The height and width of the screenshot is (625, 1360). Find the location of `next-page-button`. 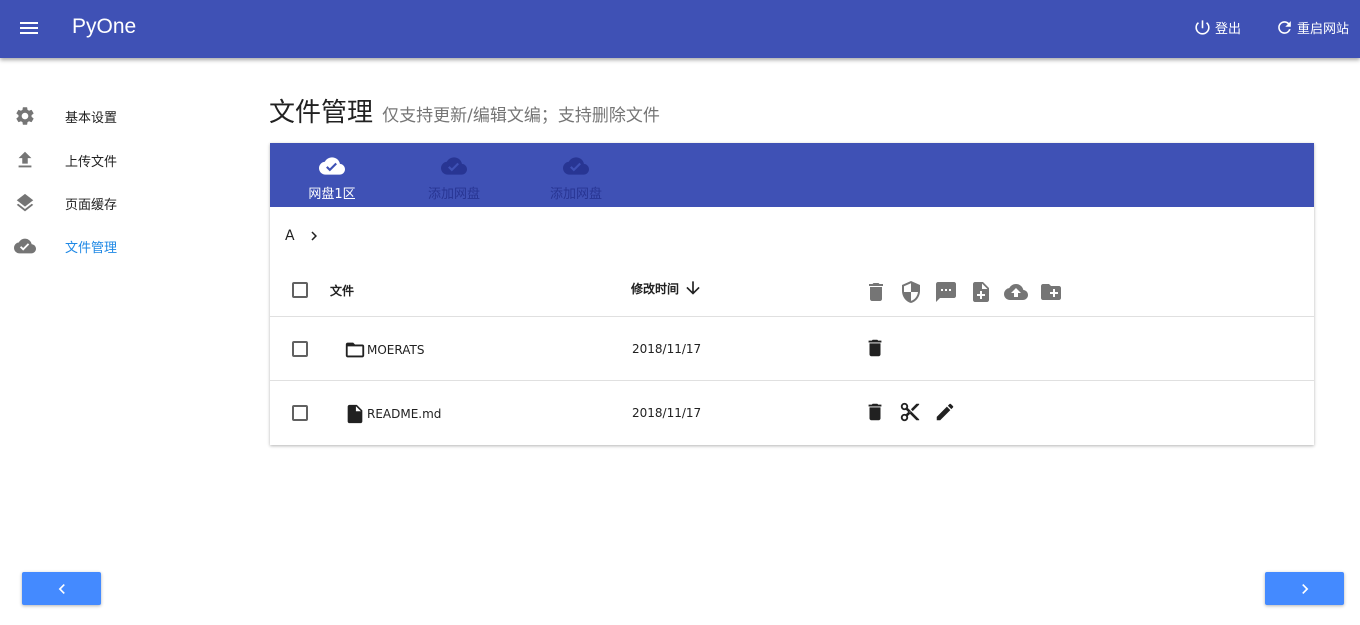

next-page-button is located at coordinates (1304, 588).